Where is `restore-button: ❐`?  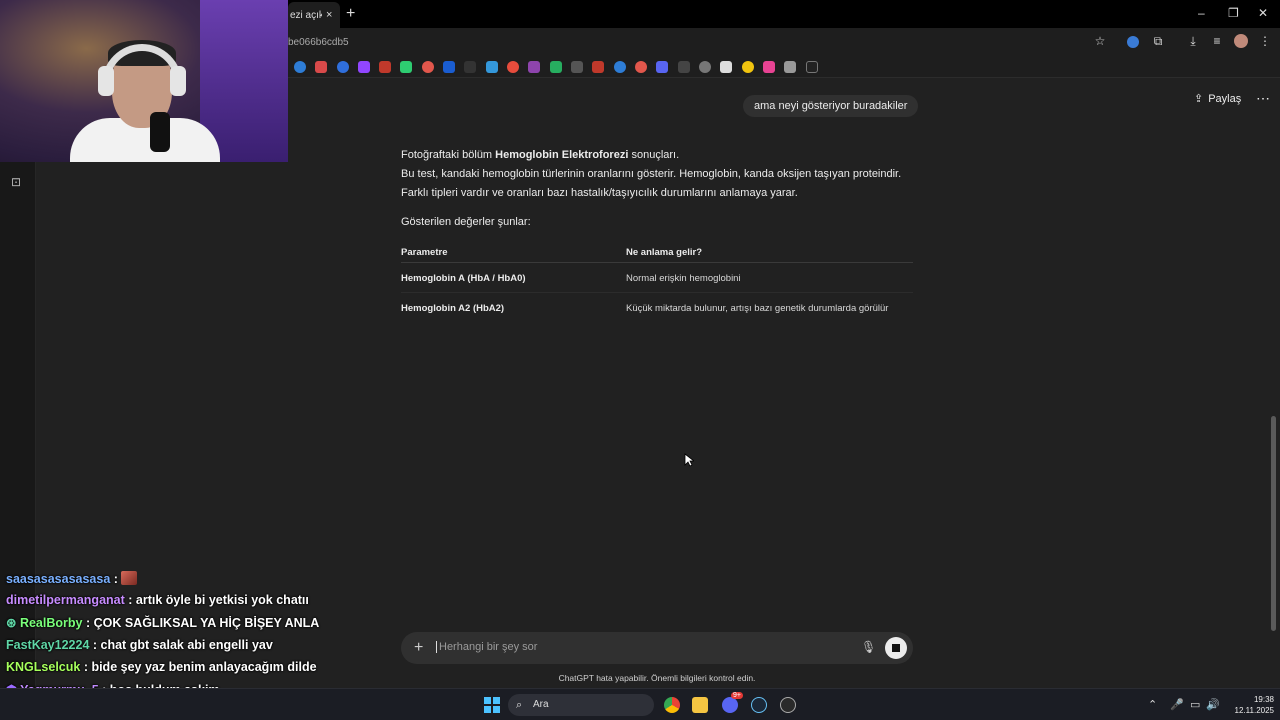
restore-button: ❐ is located at coordinates (1233, 13).